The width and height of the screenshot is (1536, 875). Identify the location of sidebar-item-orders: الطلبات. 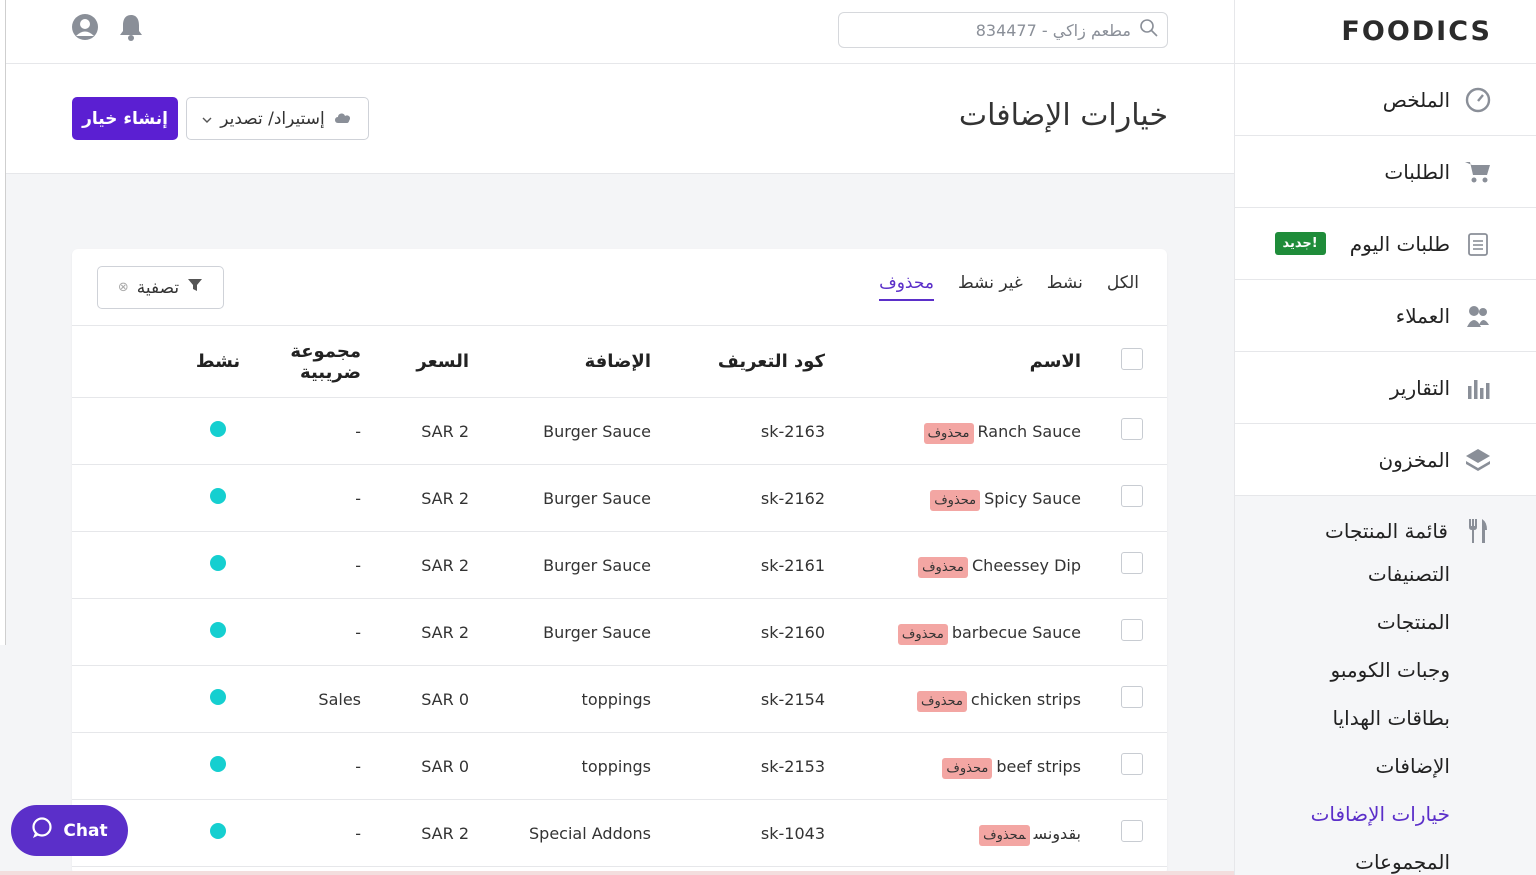
(1385, 172).